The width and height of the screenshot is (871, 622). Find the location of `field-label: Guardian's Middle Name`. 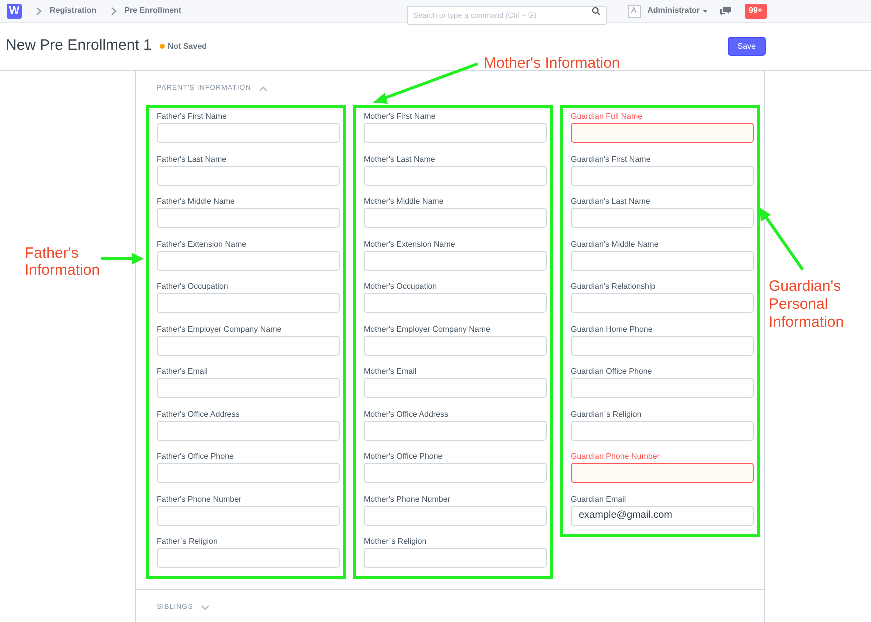

field-label: Guardian's Middle Name is located at coordinates (615, 245).